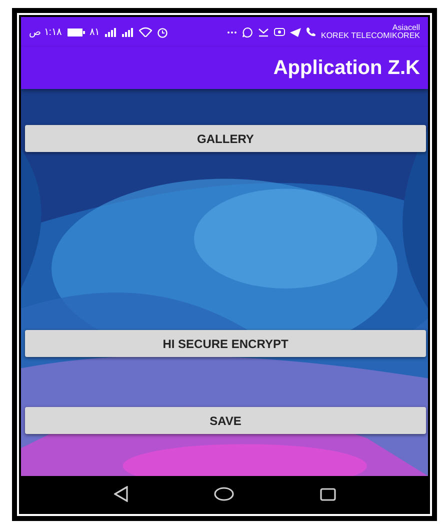 Image resolution: width=445 pixels, height=527 pixels. Describe the element at coordinates (346, 68) in the screenshot. I see `app-title: Application Z.K` at that location.